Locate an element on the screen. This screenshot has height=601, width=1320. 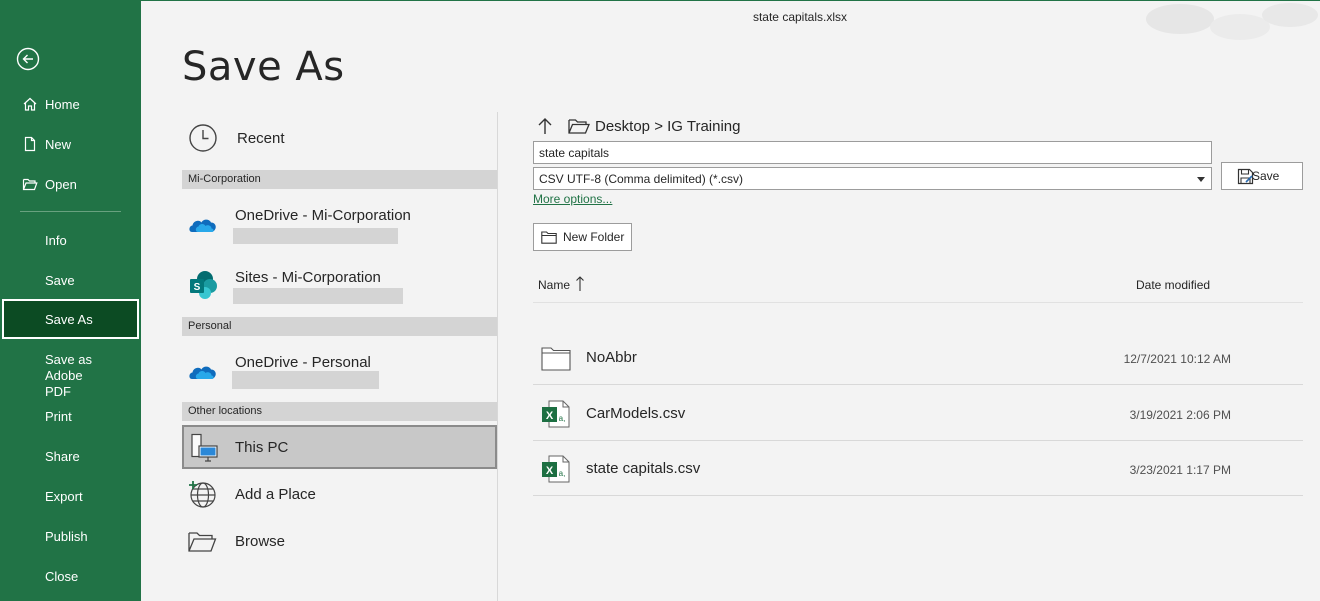
sort-ascending-icon is located at coordinates (580, 283).